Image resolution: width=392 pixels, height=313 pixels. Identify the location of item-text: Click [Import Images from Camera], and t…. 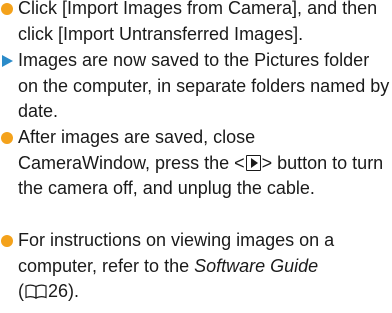
(198, 22).